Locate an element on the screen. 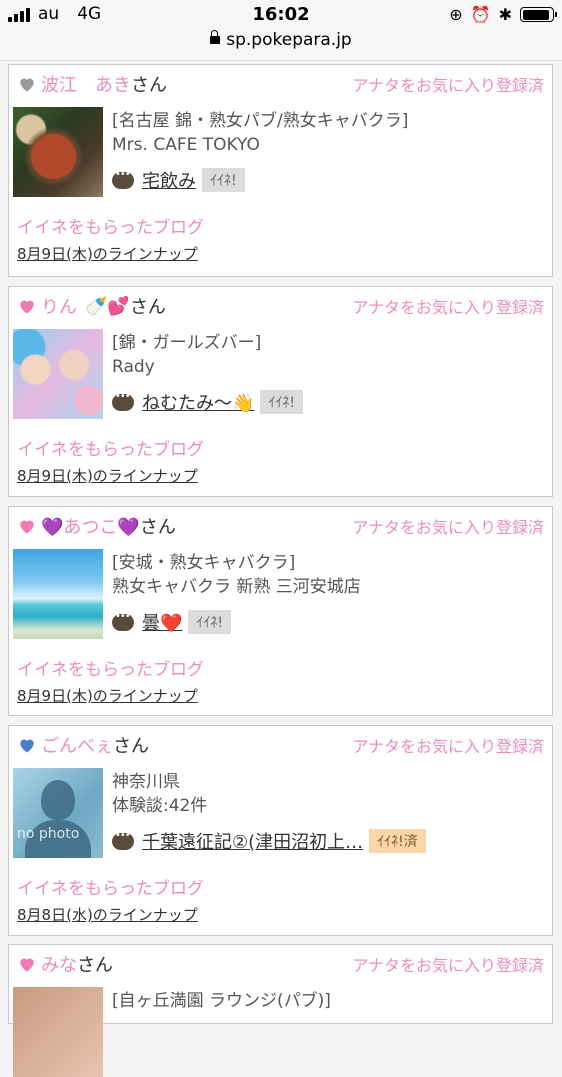  girl-name: りん is located at coordinates (59, 306).